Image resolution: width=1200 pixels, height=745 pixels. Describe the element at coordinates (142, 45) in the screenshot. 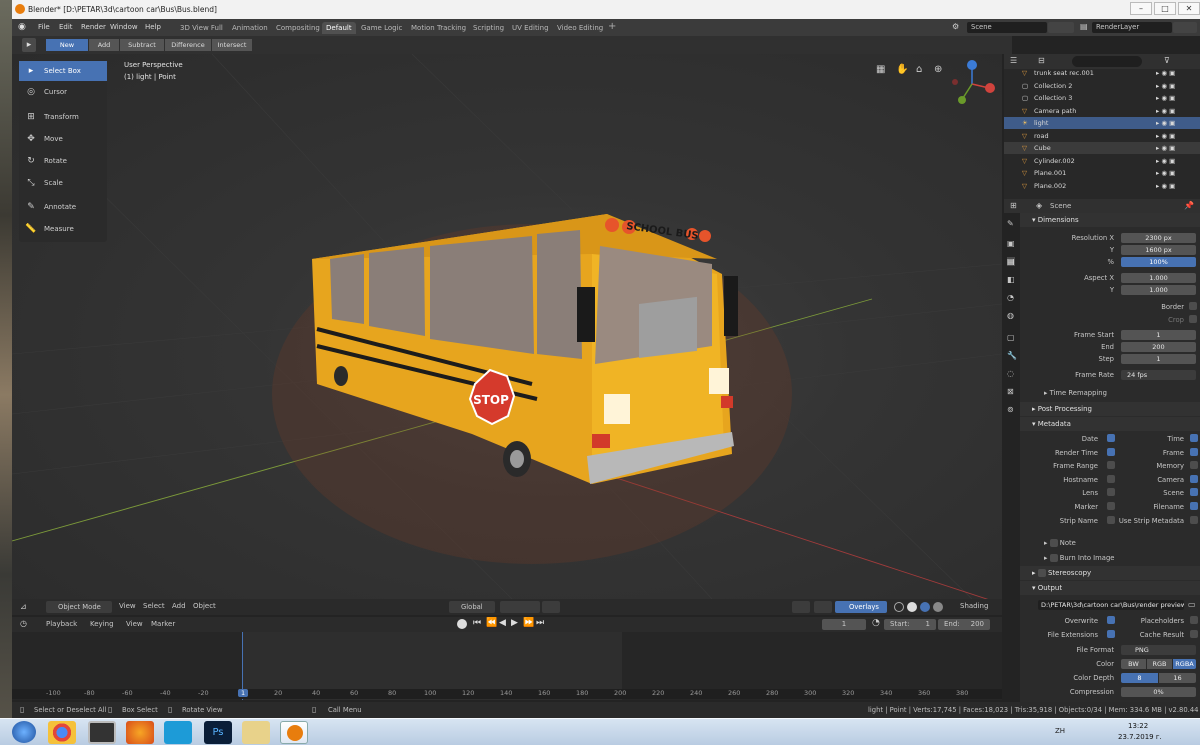

I see `mode-subtract-button: Subtract` at that location.